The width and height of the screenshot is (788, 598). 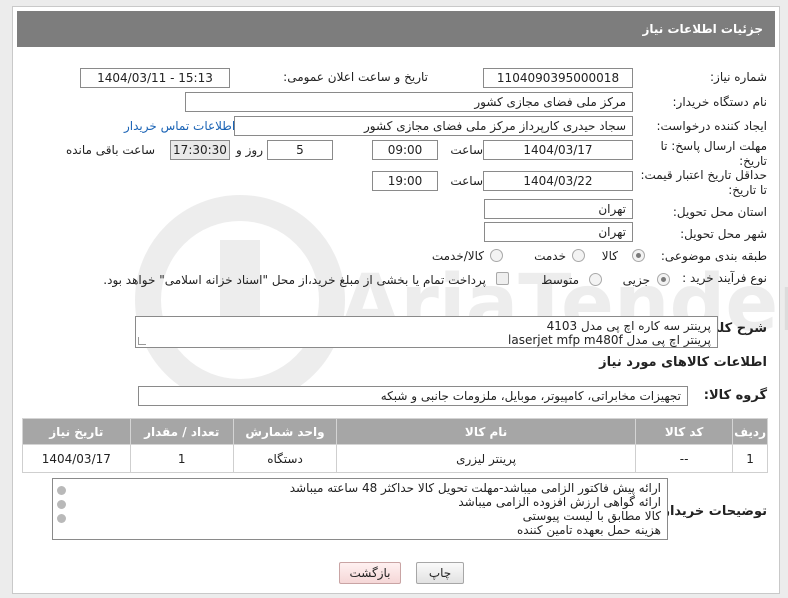 I want to click on validity-time-field: 19:00, so click(x=405, y=181).